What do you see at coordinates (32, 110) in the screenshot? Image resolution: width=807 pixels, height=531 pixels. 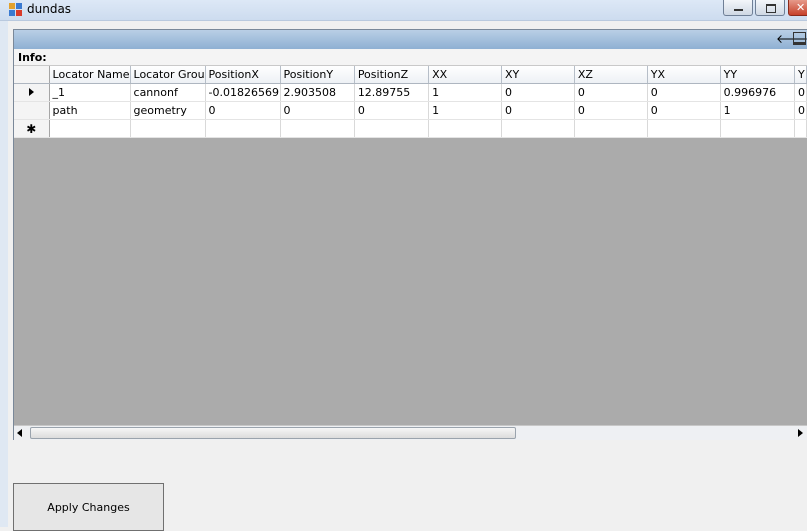 I see `row-header` at bounding box center [32, 110].